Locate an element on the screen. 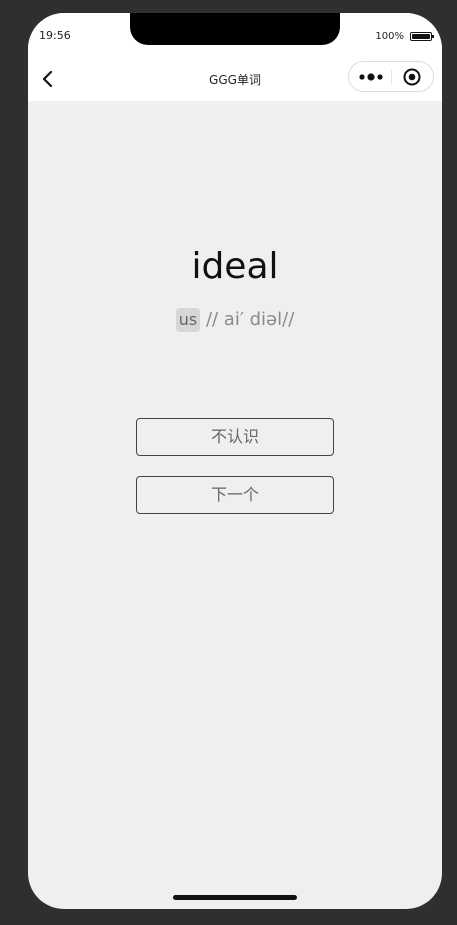 This screenshot has height=925, width=457. unknown-button: 不认识 is located at coordinates (235, 437).